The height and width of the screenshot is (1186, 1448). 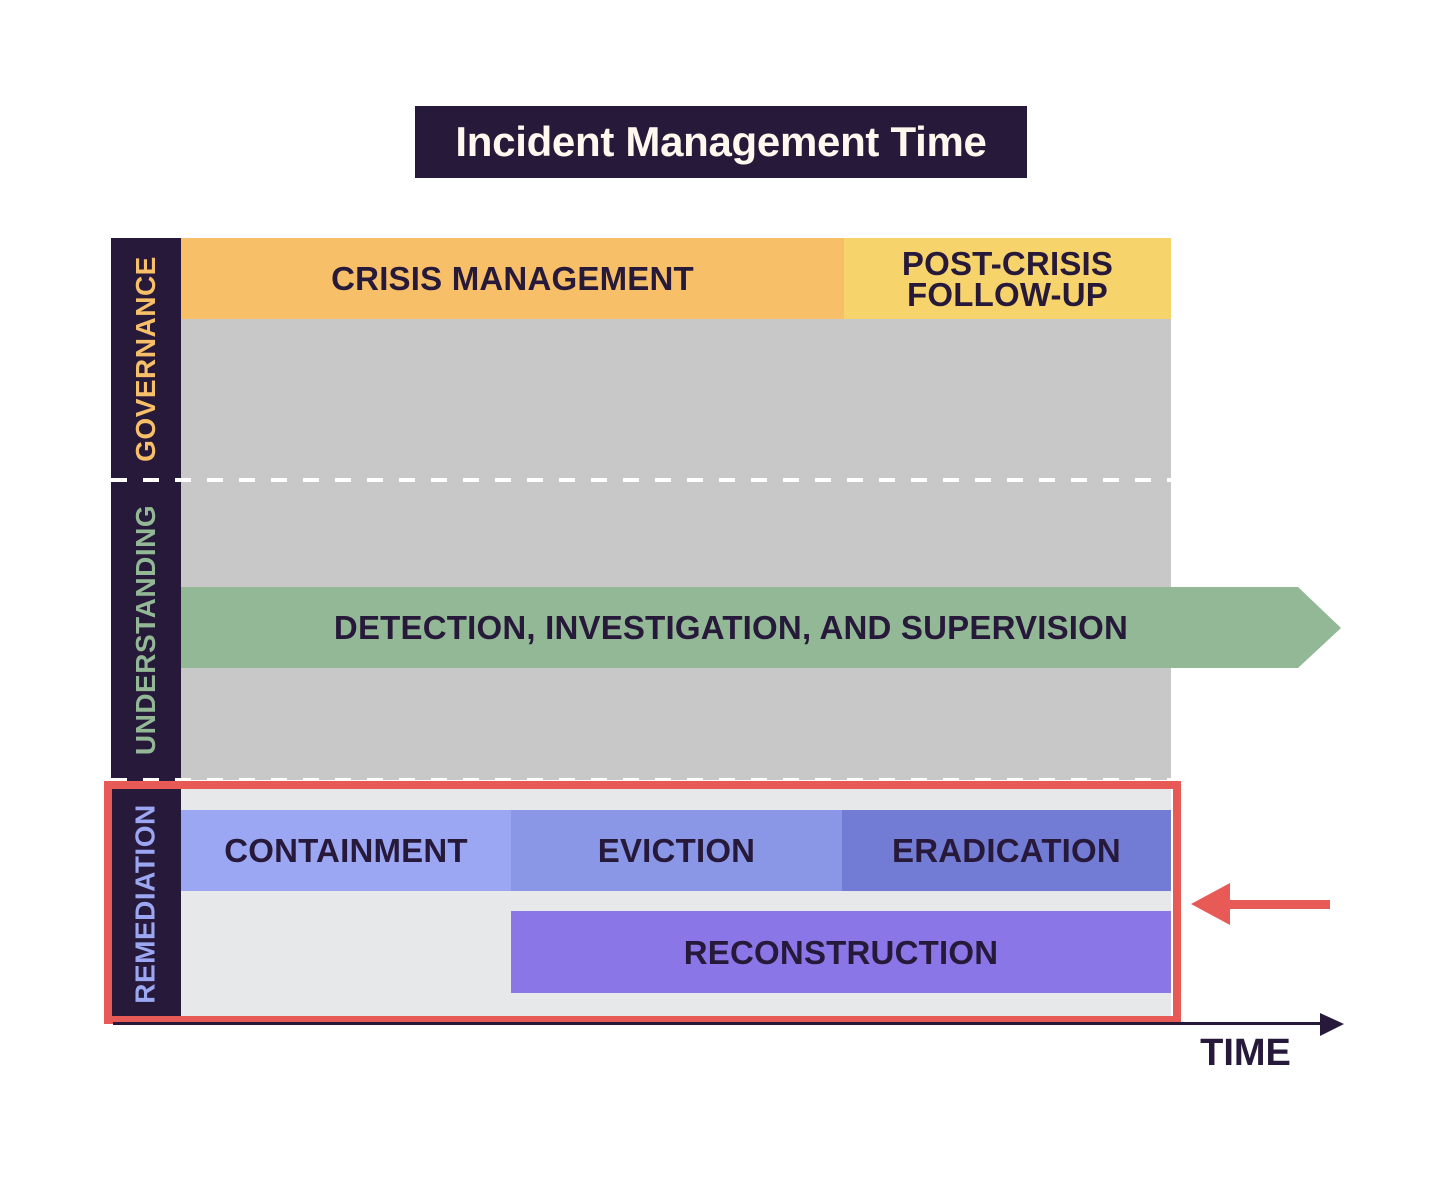 I want to click on time-axis-arrowhead-icon, so click(x=1332, y=1024).